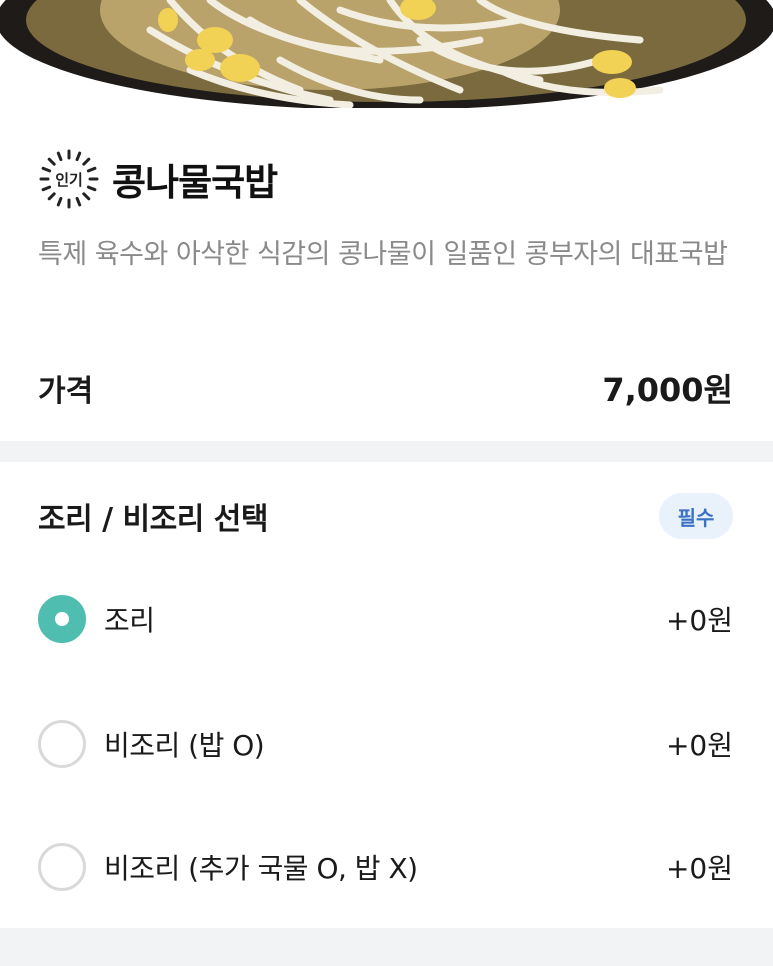  What do you see at coordinates (385, 516) in the screenshot?
I see `option-group-header: 조리 / 비조리 선택 필수` at bounding box center [385, 516].